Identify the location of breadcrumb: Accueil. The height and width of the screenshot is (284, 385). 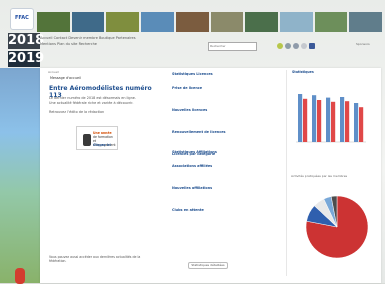
(53, 72).